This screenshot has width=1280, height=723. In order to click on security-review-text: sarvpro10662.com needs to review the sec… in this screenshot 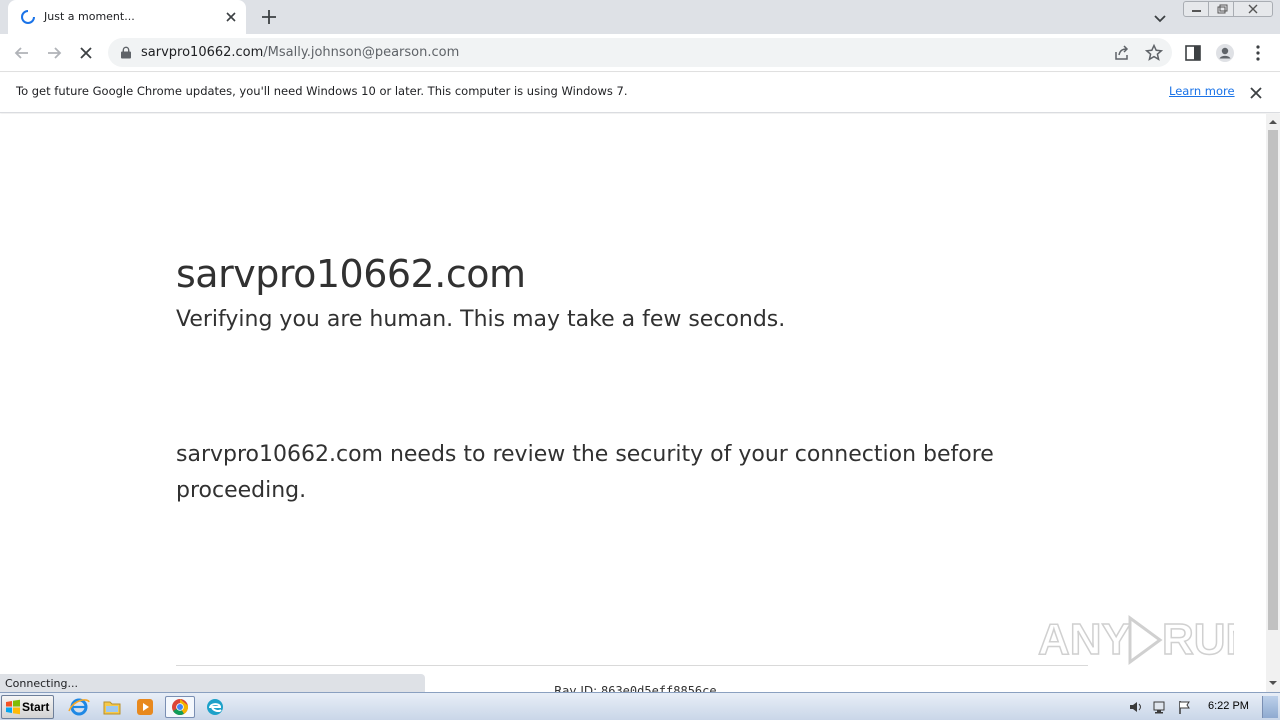, I will do `click(585, 472)`.